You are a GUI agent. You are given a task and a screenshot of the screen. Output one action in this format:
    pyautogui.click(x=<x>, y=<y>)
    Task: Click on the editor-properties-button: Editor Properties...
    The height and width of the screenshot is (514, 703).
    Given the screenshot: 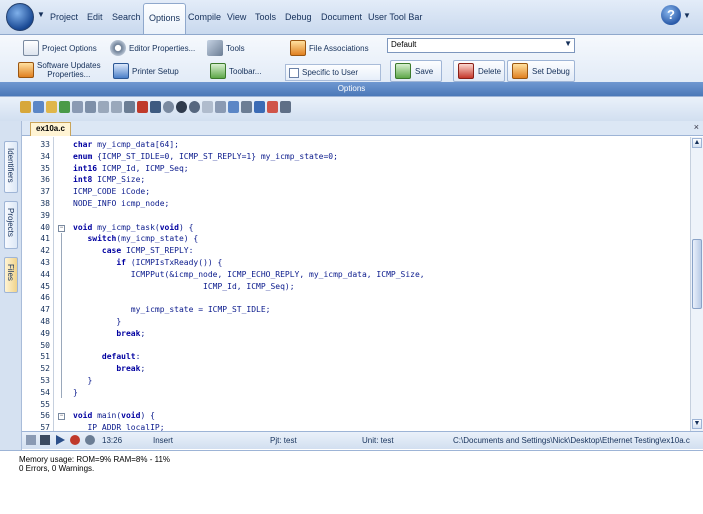 What is the action you would take?
    pyautogui.click(x=152, y=48)
    